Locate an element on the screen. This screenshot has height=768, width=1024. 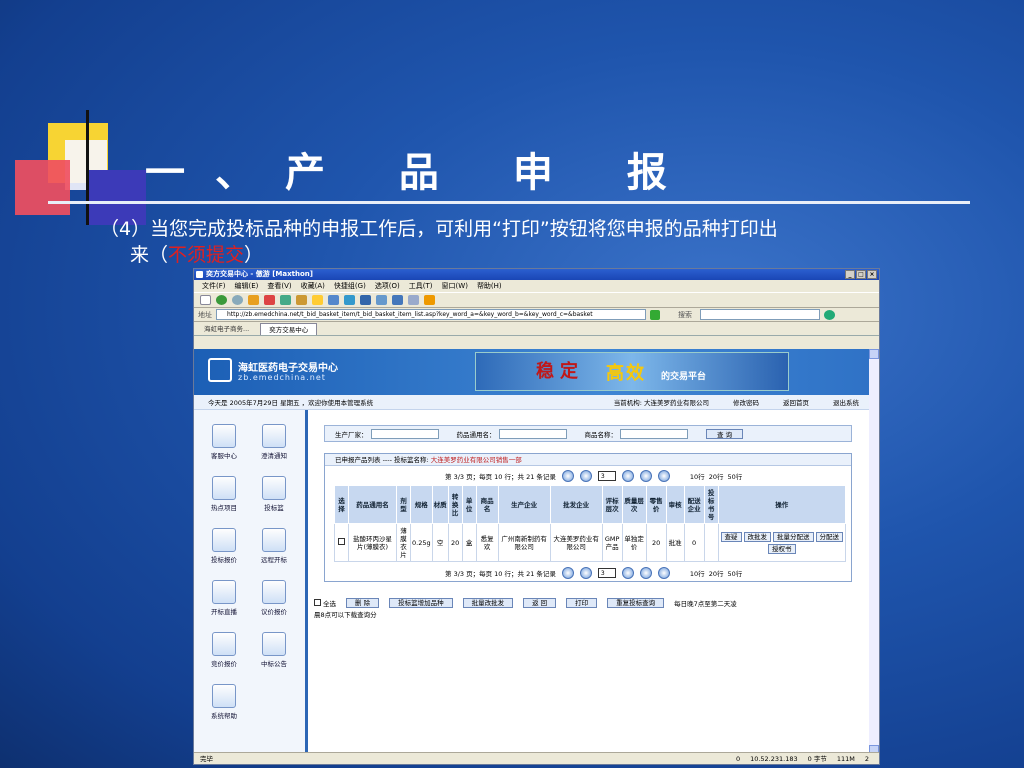
sidebar-item-bid-quote: 投标报价 is located at coordinates (224, 546).